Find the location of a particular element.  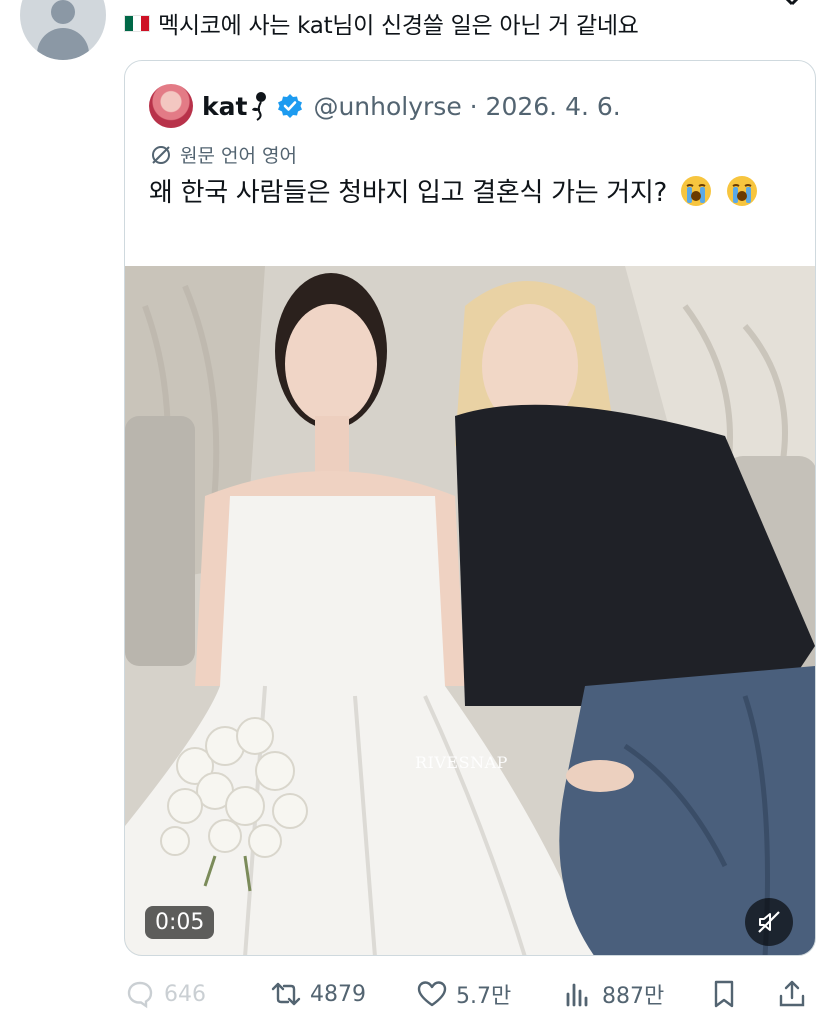

share-button is located at coordinates (792, 994).